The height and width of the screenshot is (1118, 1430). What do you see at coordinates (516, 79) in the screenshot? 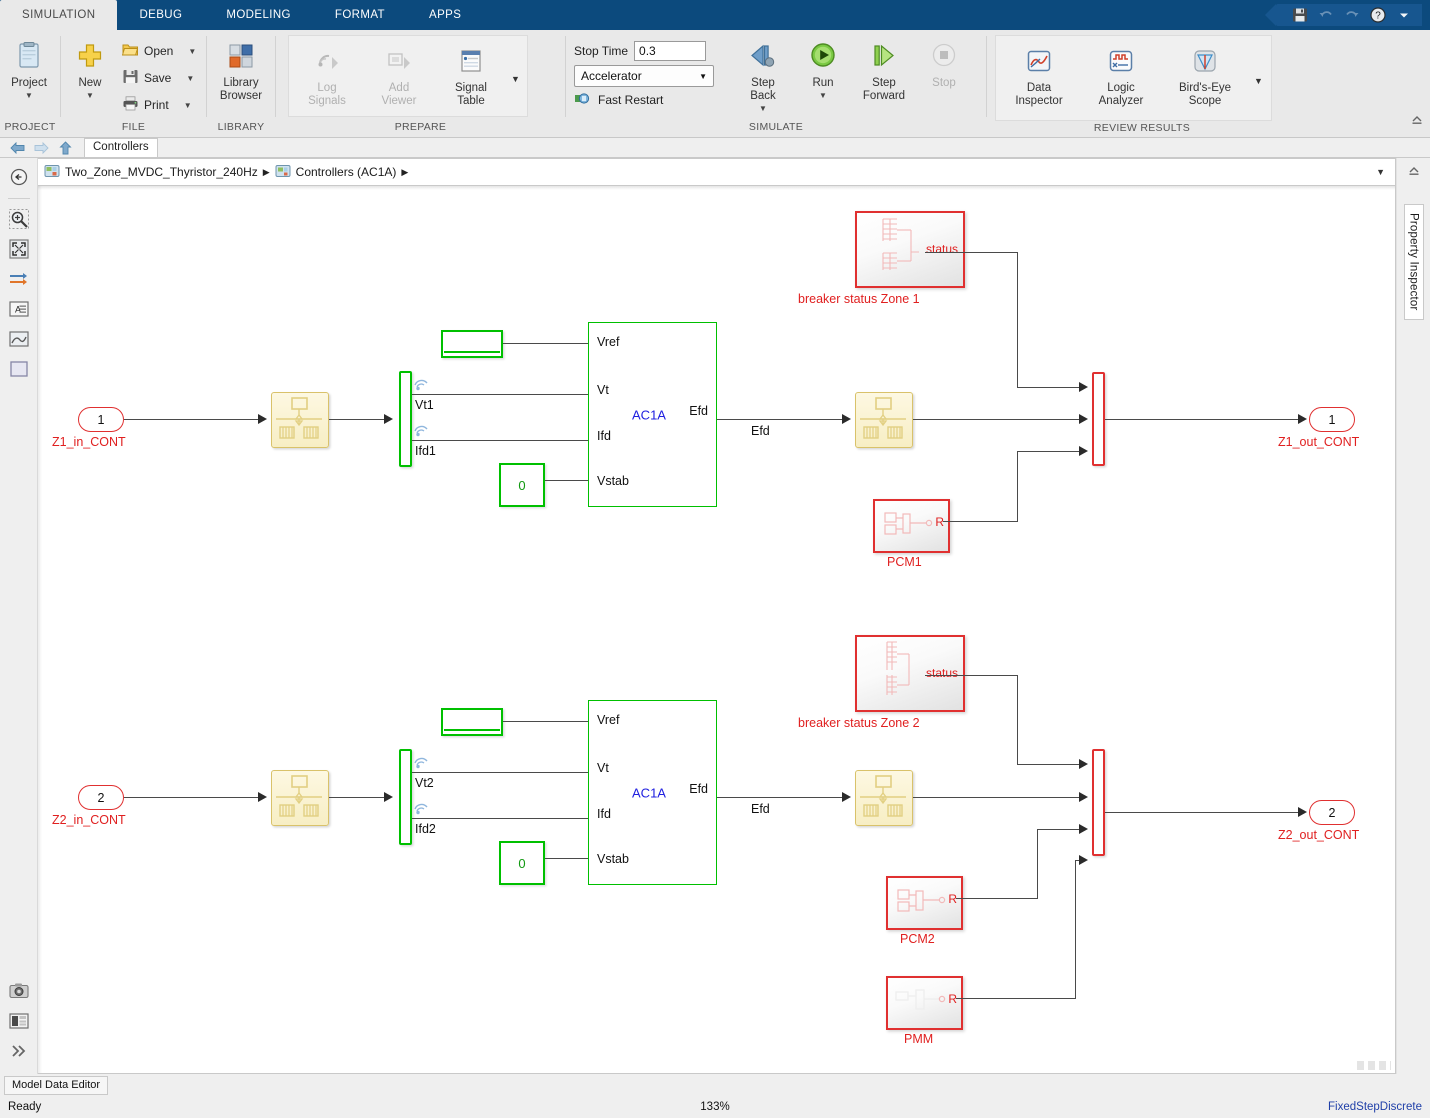
I see `prepare-overflow-button: ▼` at bounding box center [516, 79].